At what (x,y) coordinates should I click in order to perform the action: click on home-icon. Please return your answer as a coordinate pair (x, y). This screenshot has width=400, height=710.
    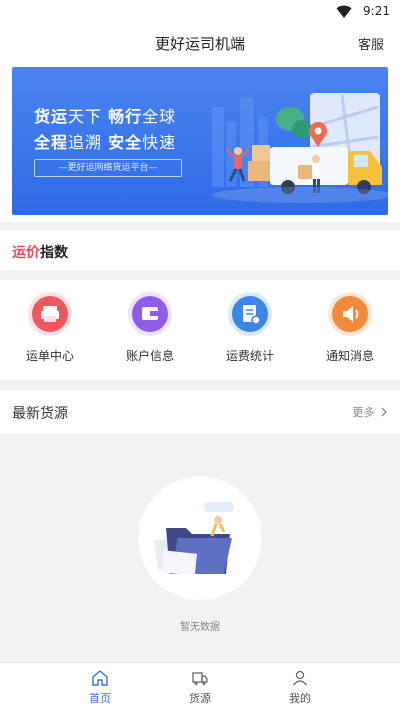
    Looking at the image, I should click on (100, 678).